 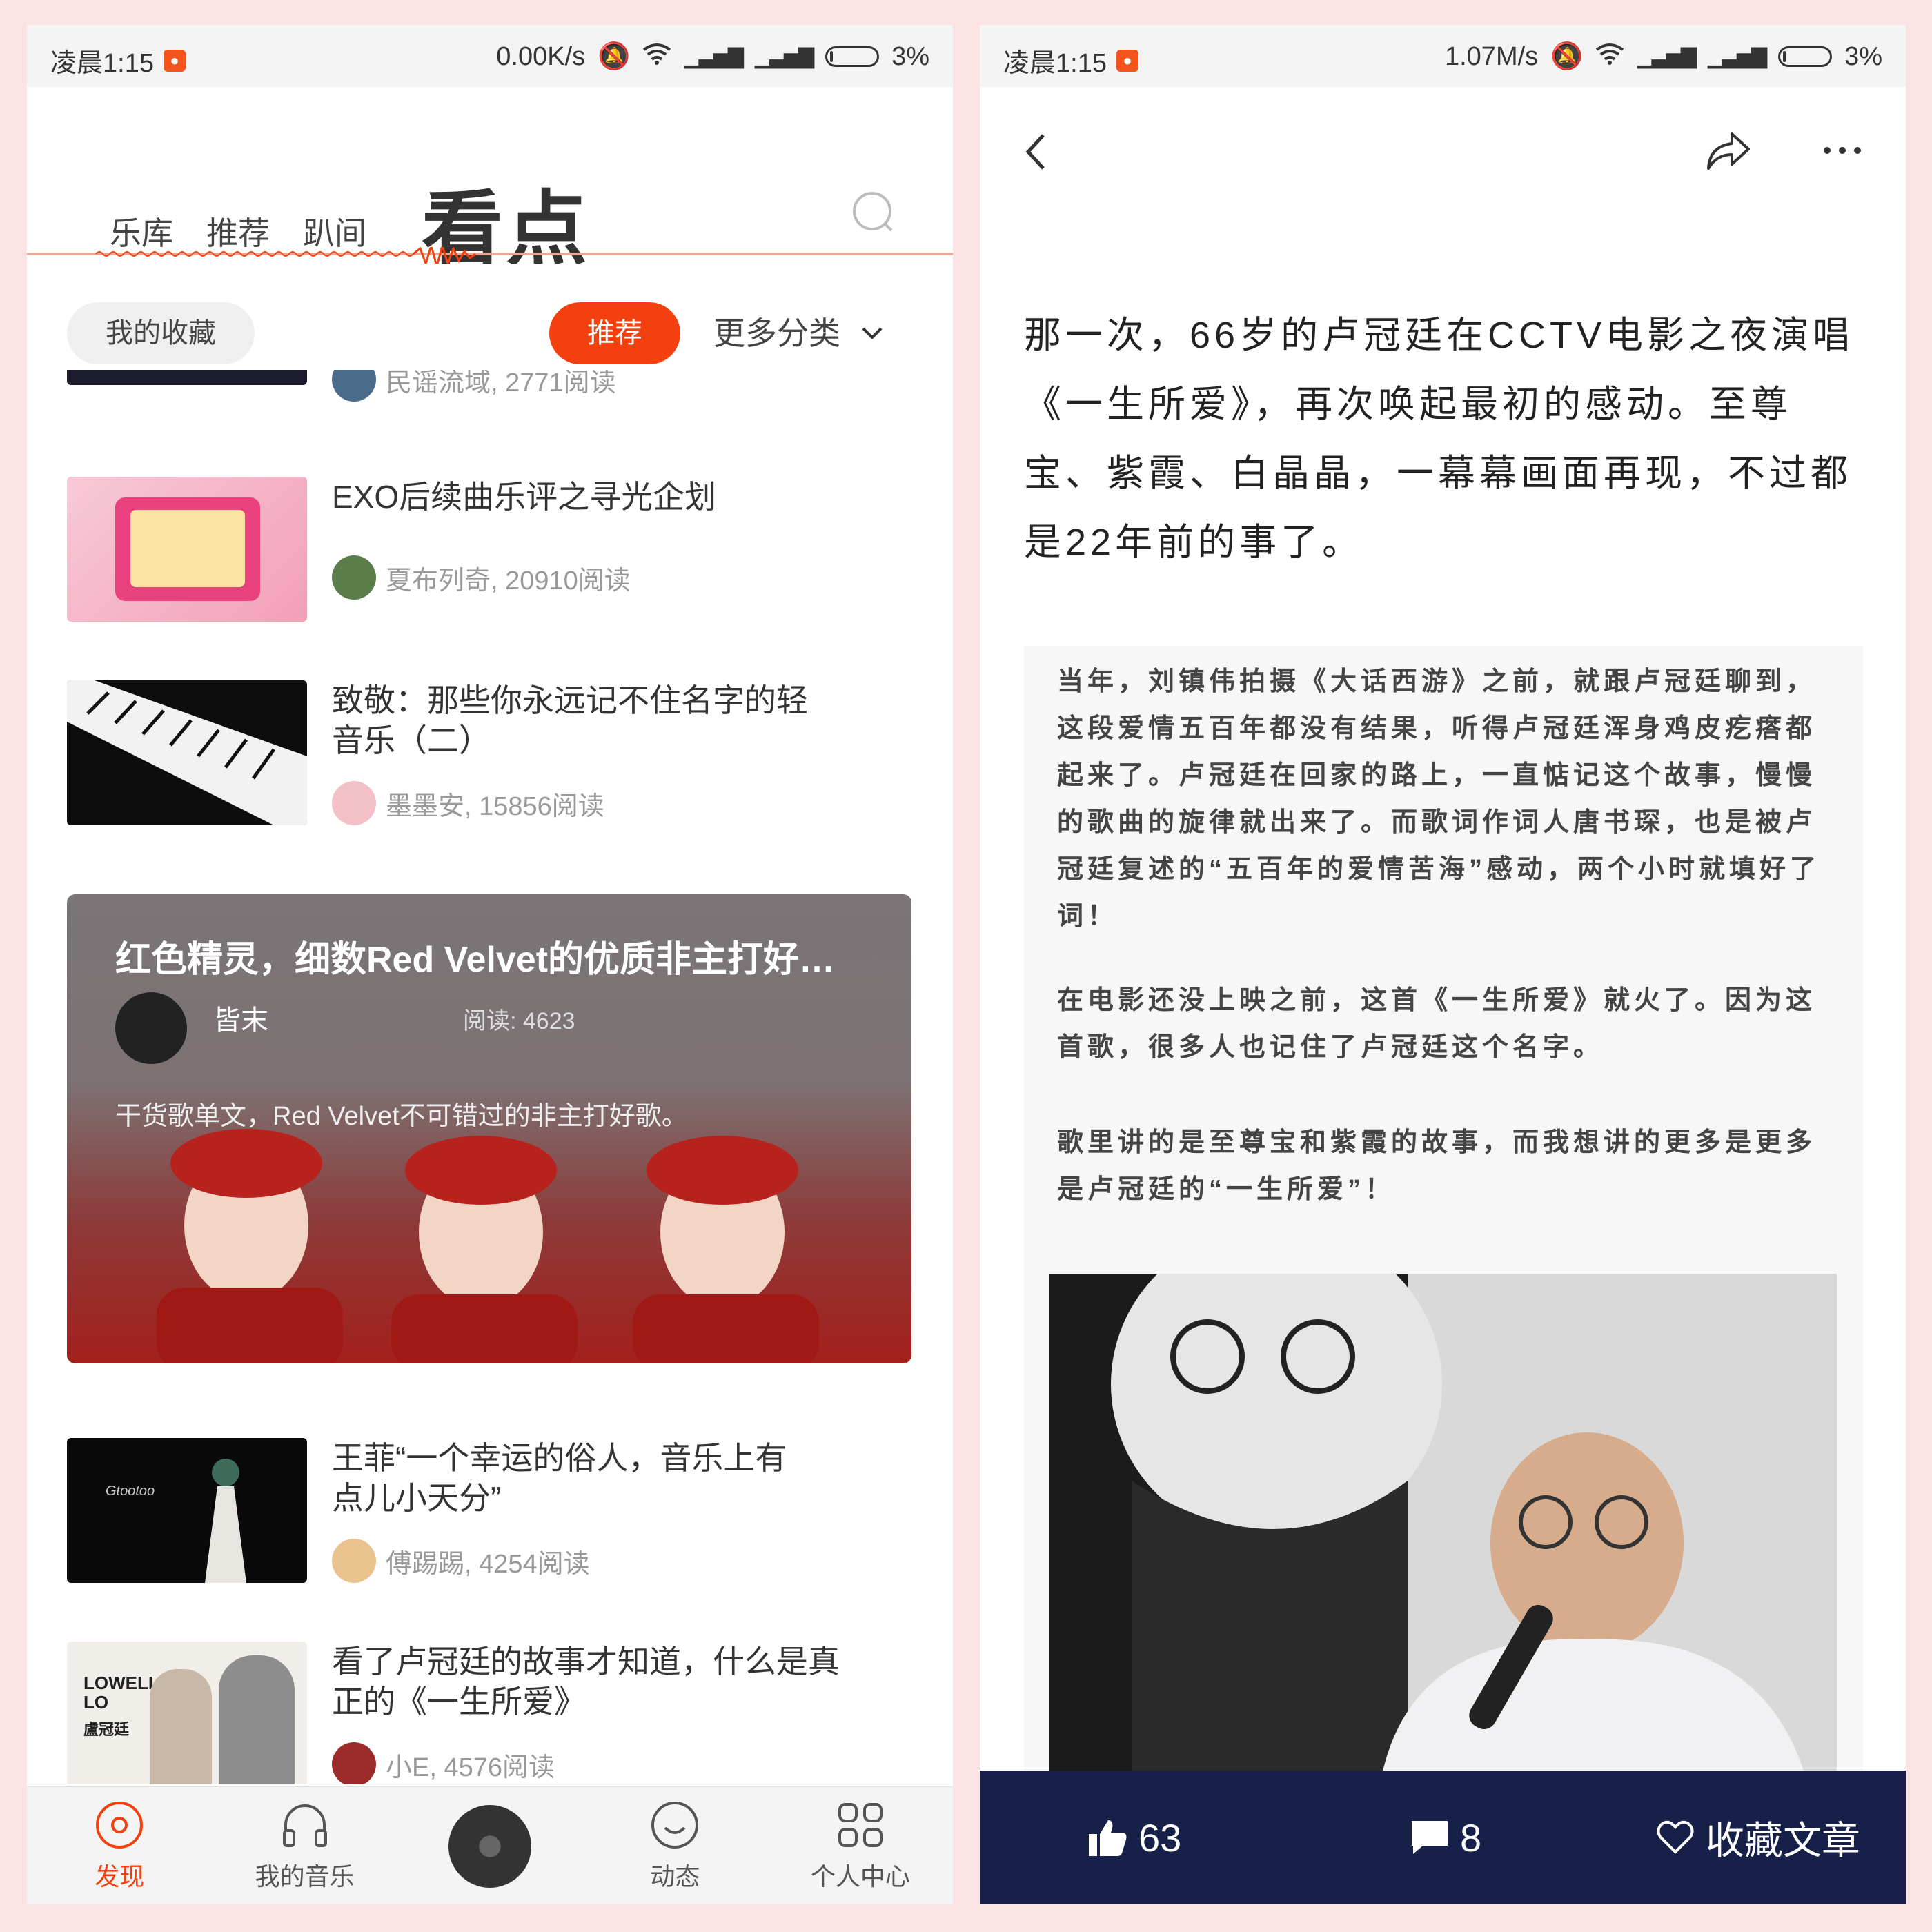 What do you see at coordinates (586, 1681) in the screenshot?
I see `item-title: 看了卢冠廷的故事才知道，什么是真正的《一生所爱》` at bounding box center [586, 1681].